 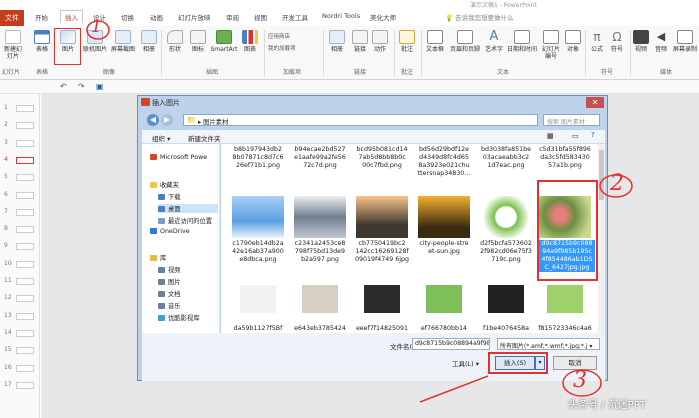 I want to click on annotation-number-2: 2, so click(x=617, y=183).